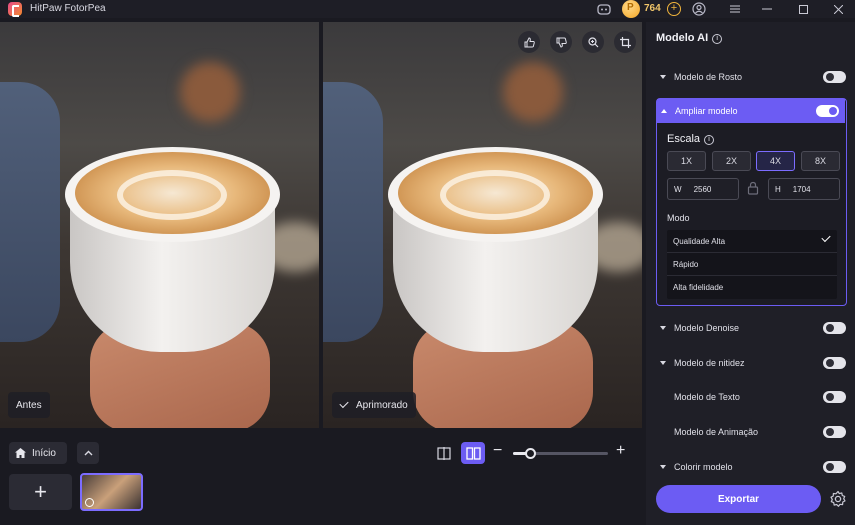  I want to click on sharpness-model-toggle, so click(834, 363).